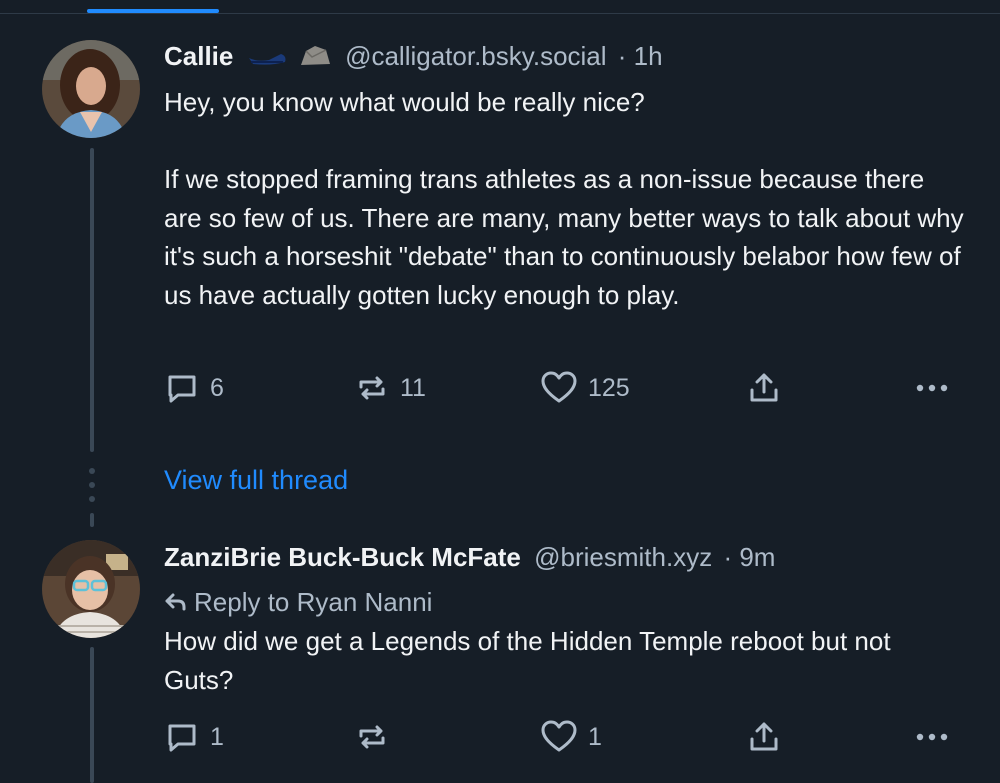  I want to click on reply-button: 6, so click(194, 388).